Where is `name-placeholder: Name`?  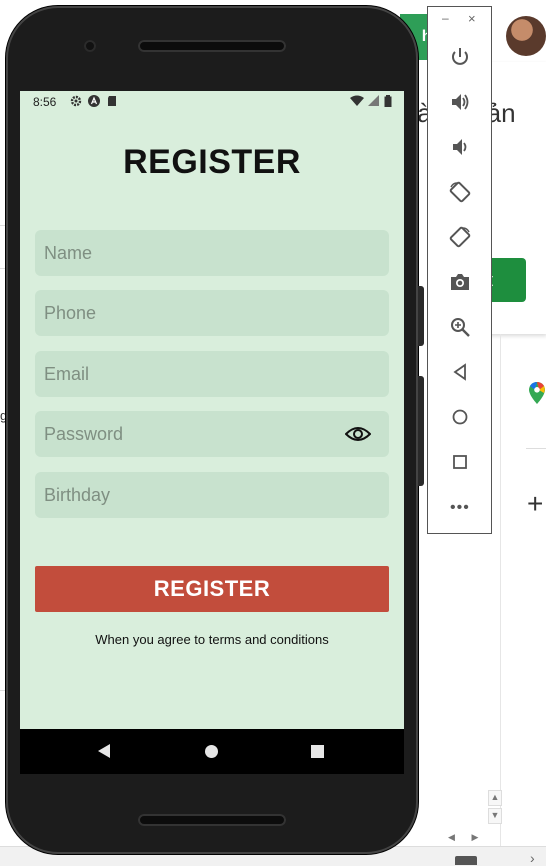
name-placeholder: Name is located at coordinates (68, 253).